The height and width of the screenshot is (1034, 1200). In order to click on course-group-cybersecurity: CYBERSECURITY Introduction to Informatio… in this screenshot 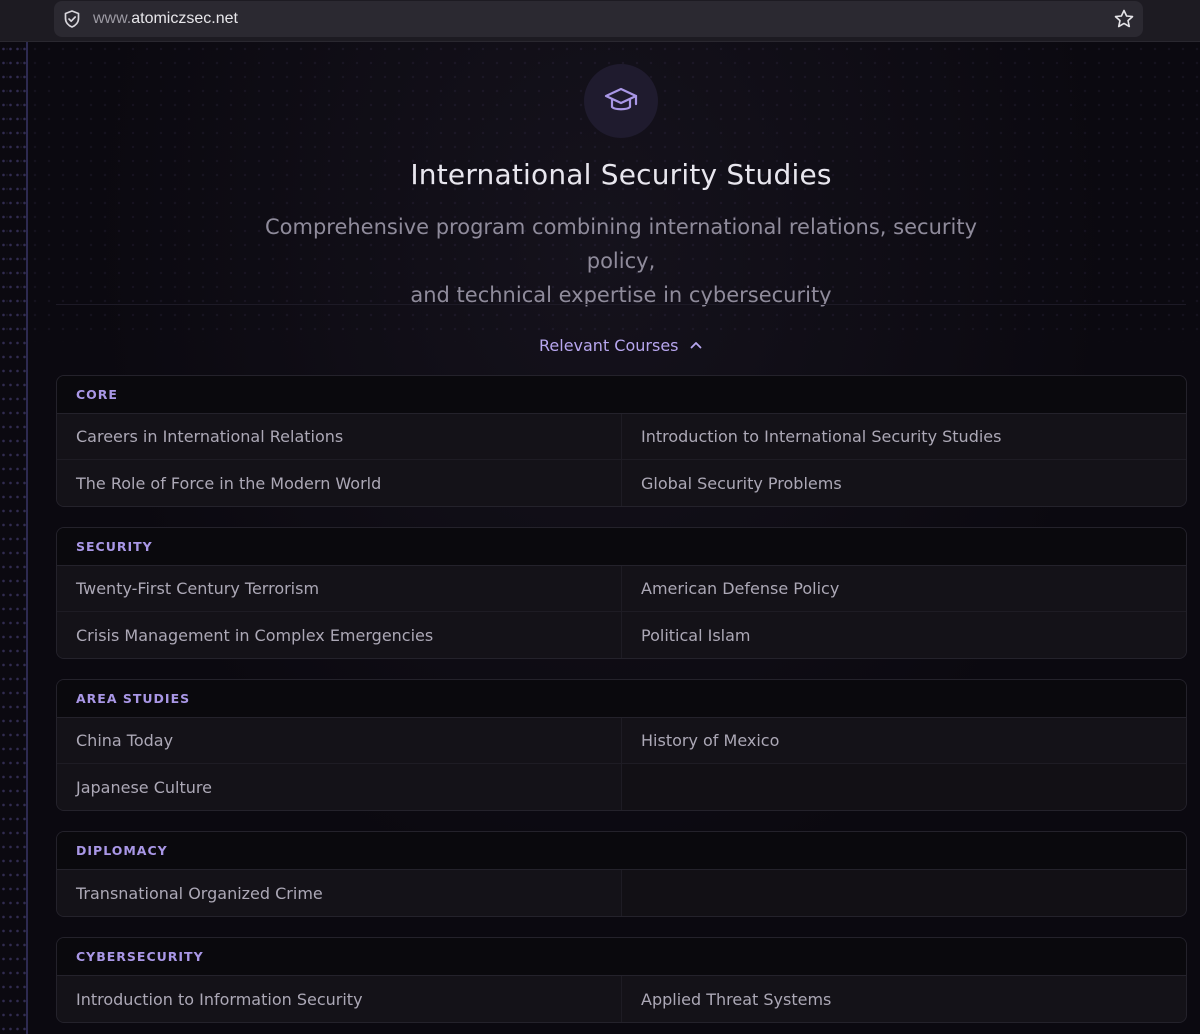, I will do `click(621, 980)`.